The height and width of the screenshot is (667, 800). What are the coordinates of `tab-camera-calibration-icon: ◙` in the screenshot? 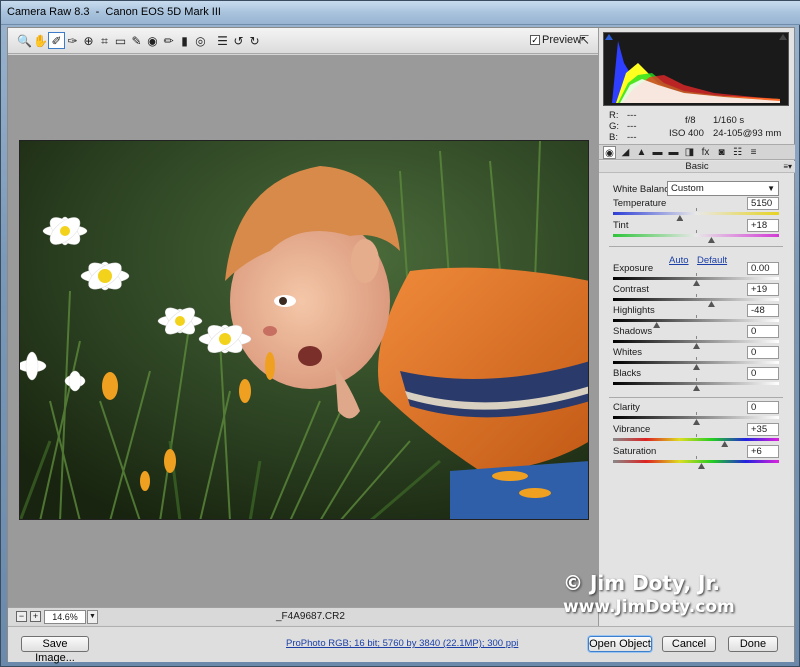 It's located at (721, 152).